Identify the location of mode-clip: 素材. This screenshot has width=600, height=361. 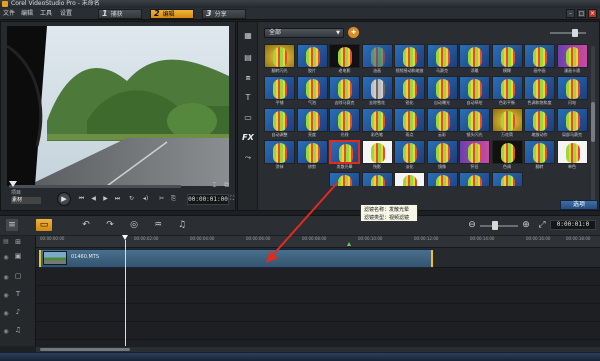
(26, 200).